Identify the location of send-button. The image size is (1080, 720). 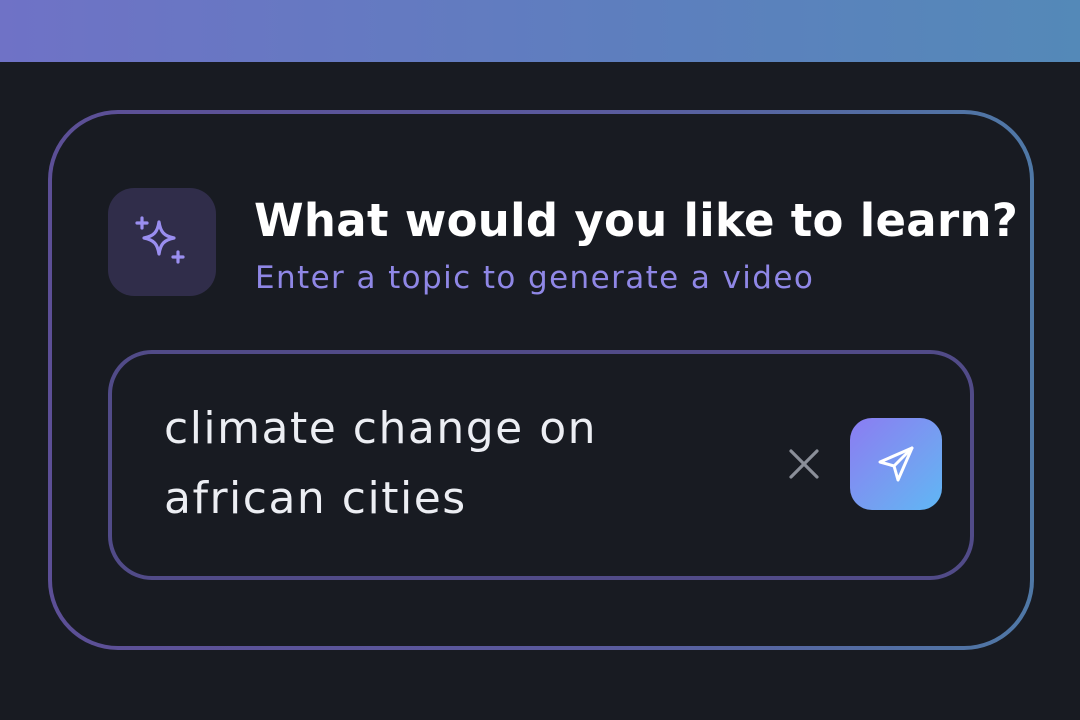
(896, 464).